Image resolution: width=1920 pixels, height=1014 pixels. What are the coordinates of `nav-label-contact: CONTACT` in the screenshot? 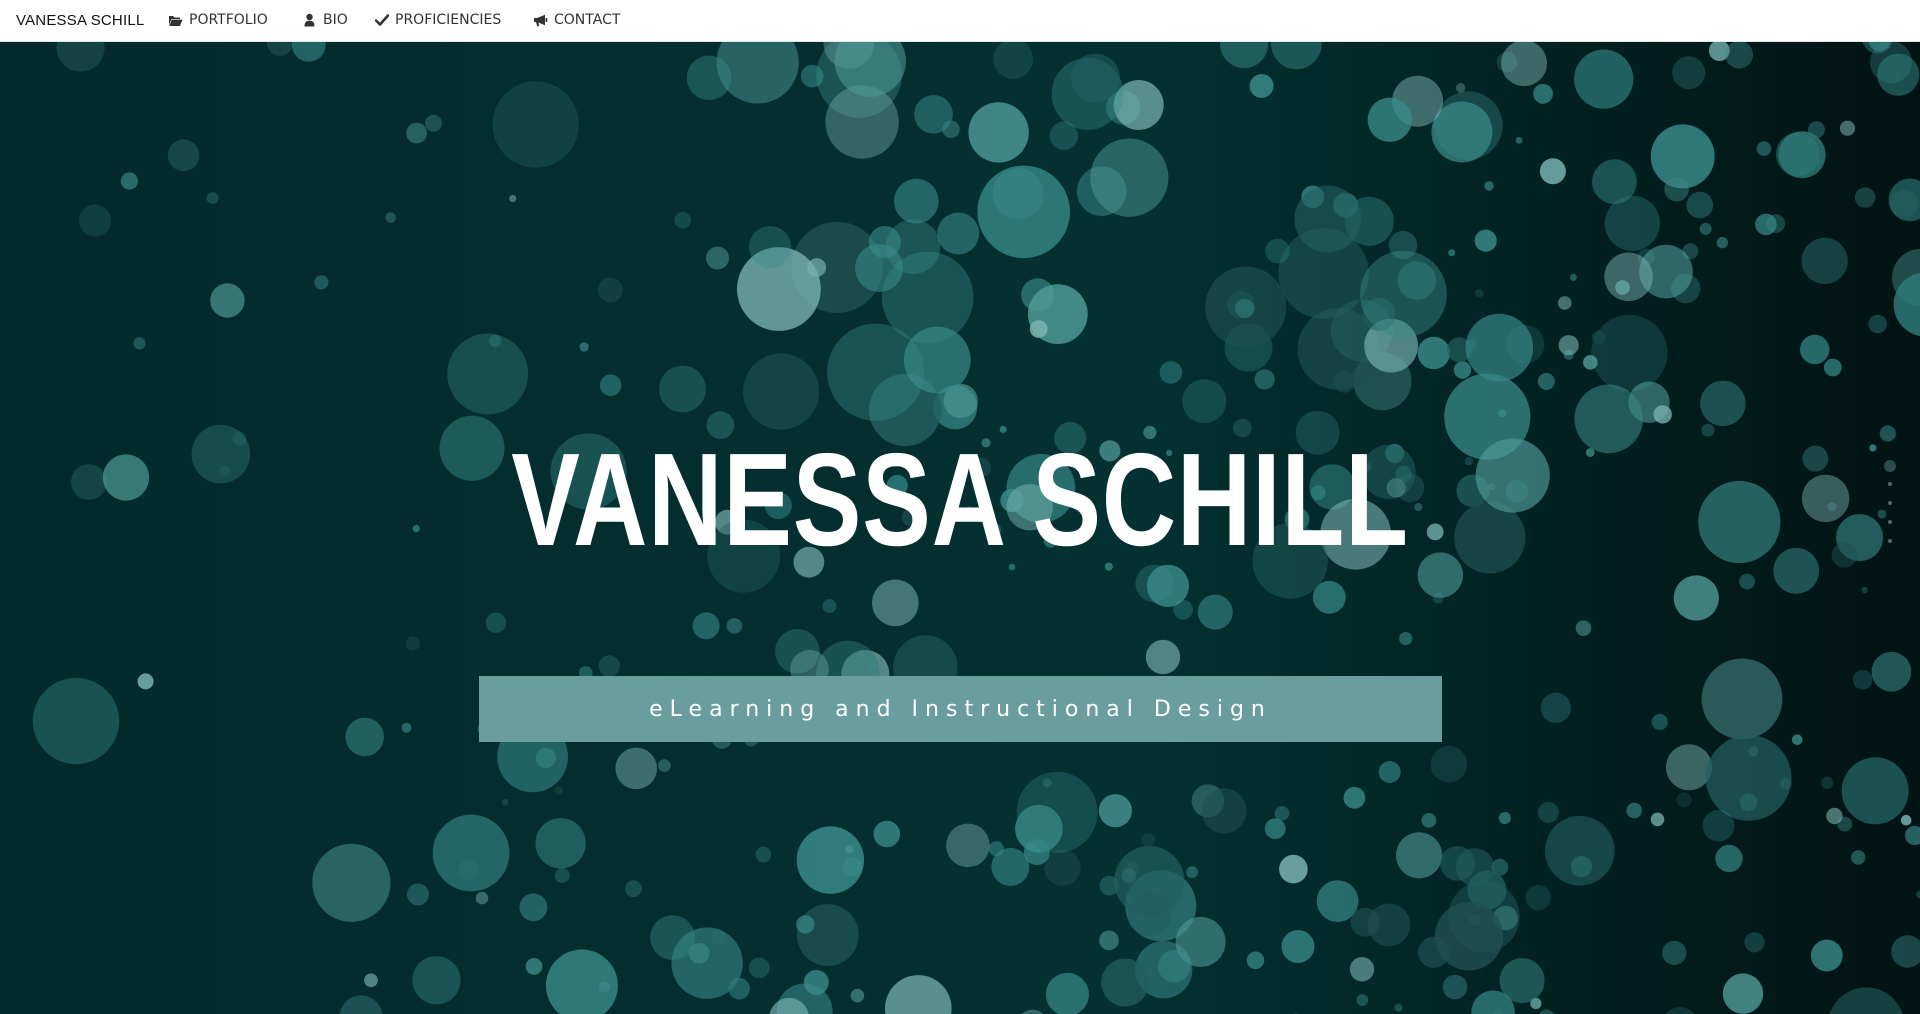 It's located at (587, 20).